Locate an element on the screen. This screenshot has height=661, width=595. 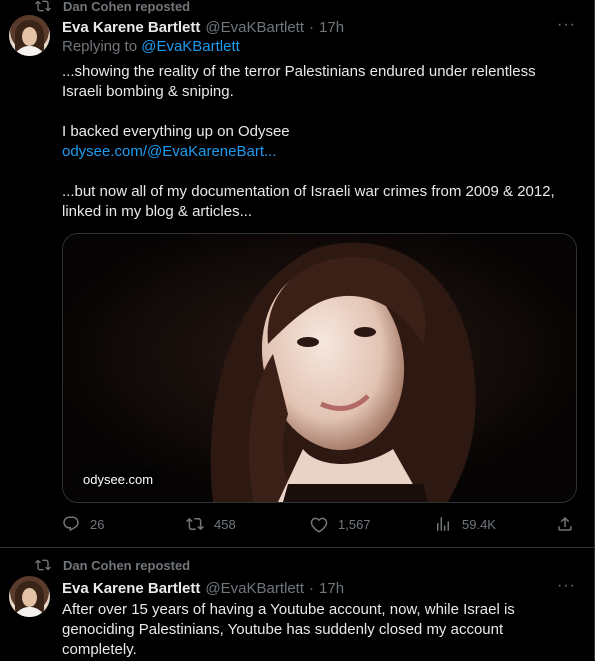
repost-button: 458 is located at coordinates (211, 524).